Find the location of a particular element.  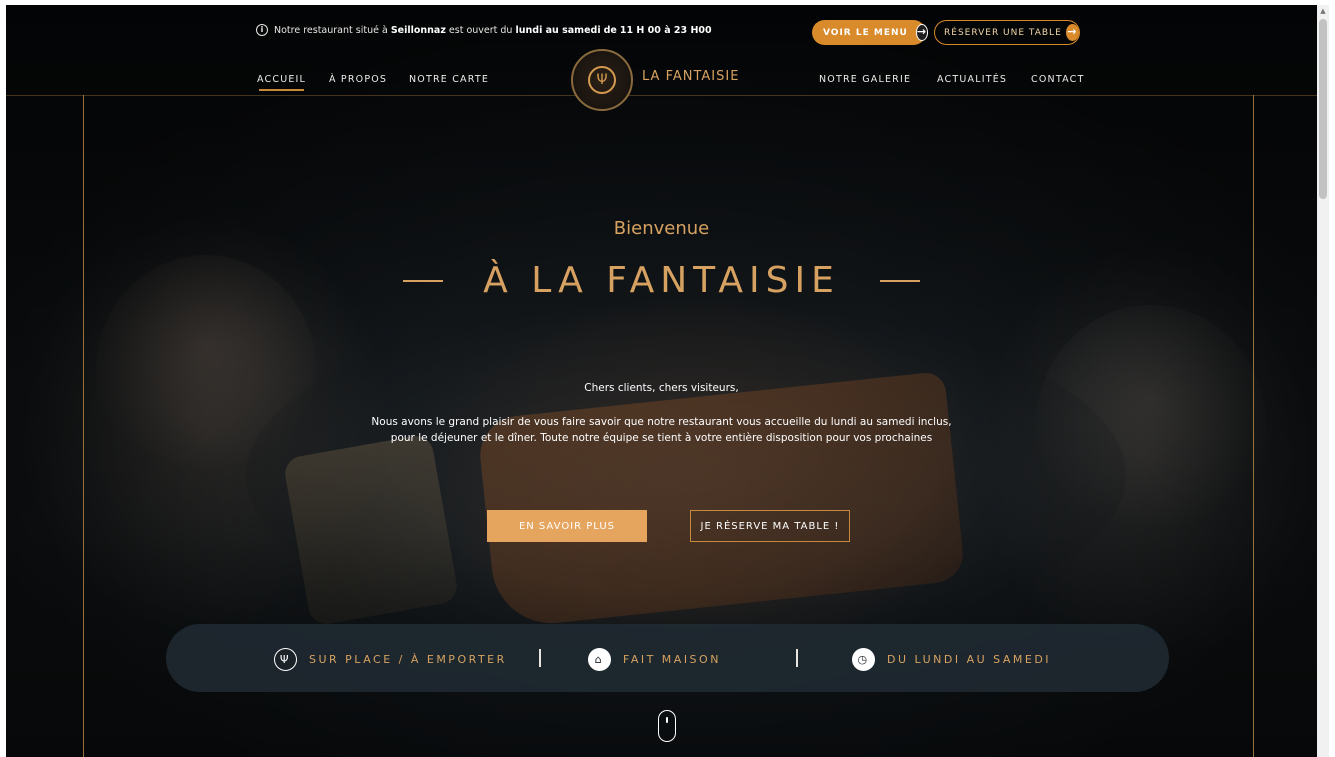

home-icon: ⌂ is located at coordinates (599, 659).